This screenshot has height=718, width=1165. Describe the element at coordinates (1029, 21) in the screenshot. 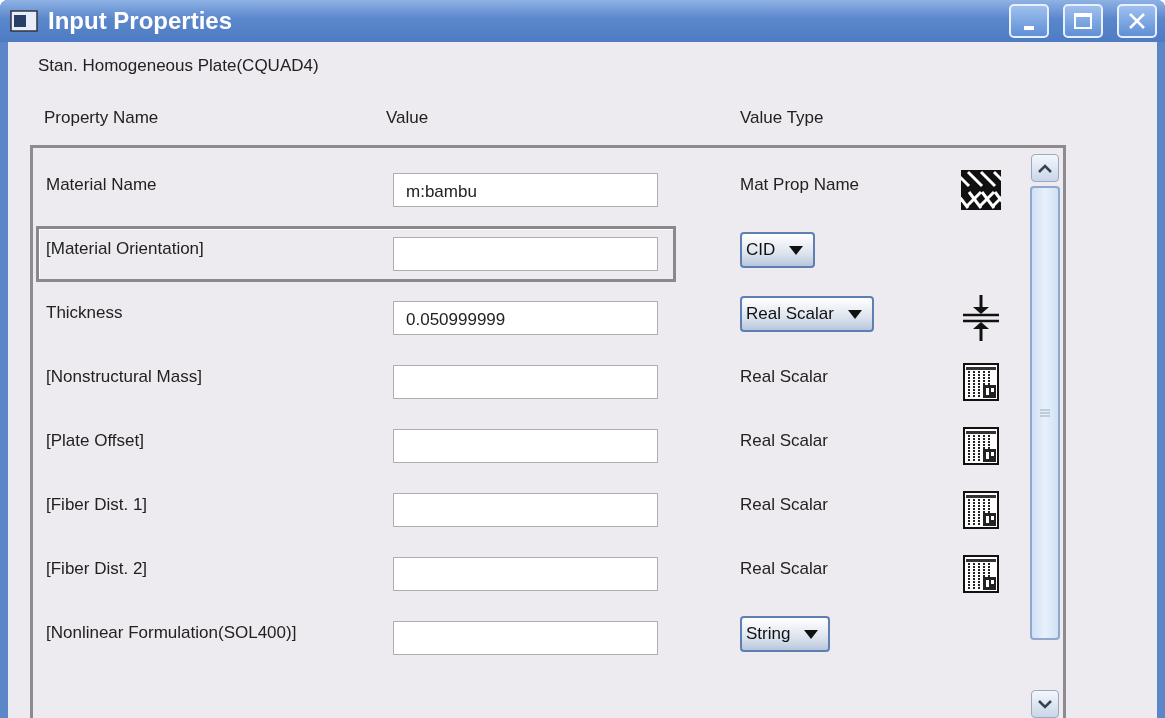

I see `minimize-button` at that location.